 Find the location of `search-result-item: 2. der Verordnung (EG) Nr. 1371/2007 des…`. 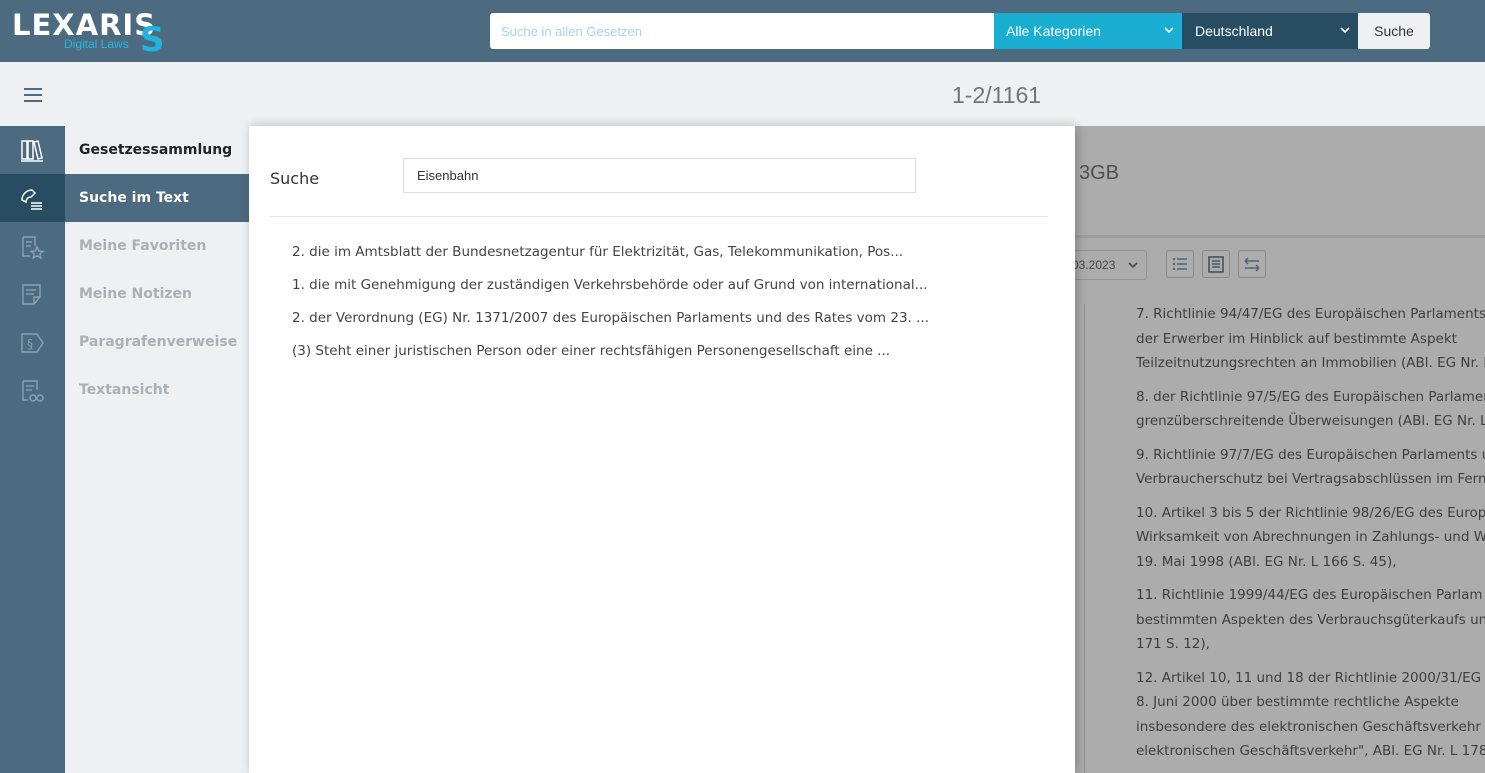

search-result-item: 2. der Verordnung (EG) Nr. 1371/2007 des… is located at coordinates (662, 326).